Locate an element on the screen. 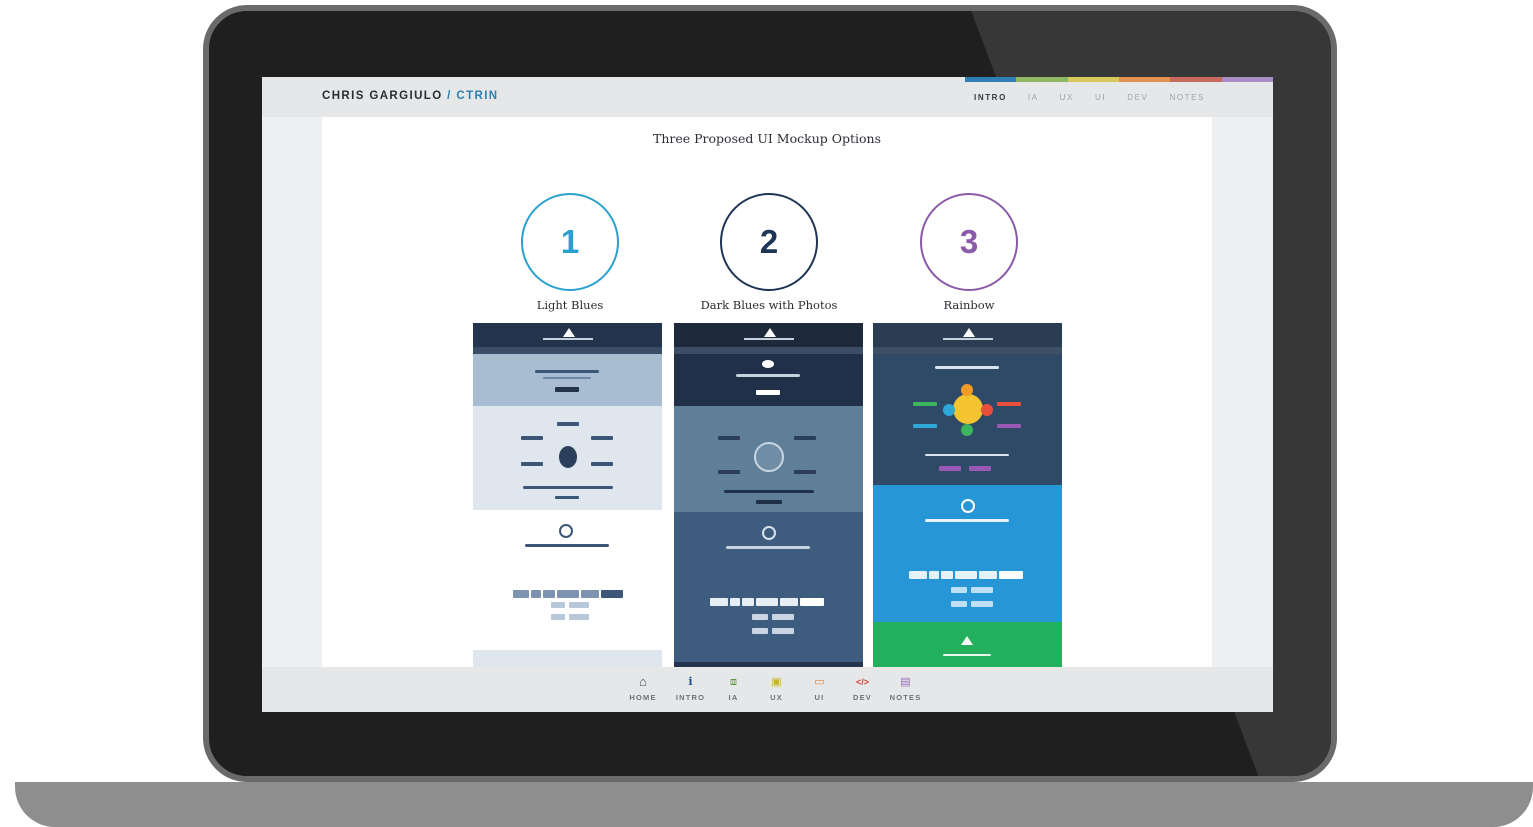 The image size is (1533, 827). option-1: 1 Light Blues is located at coordinates (570, 252).